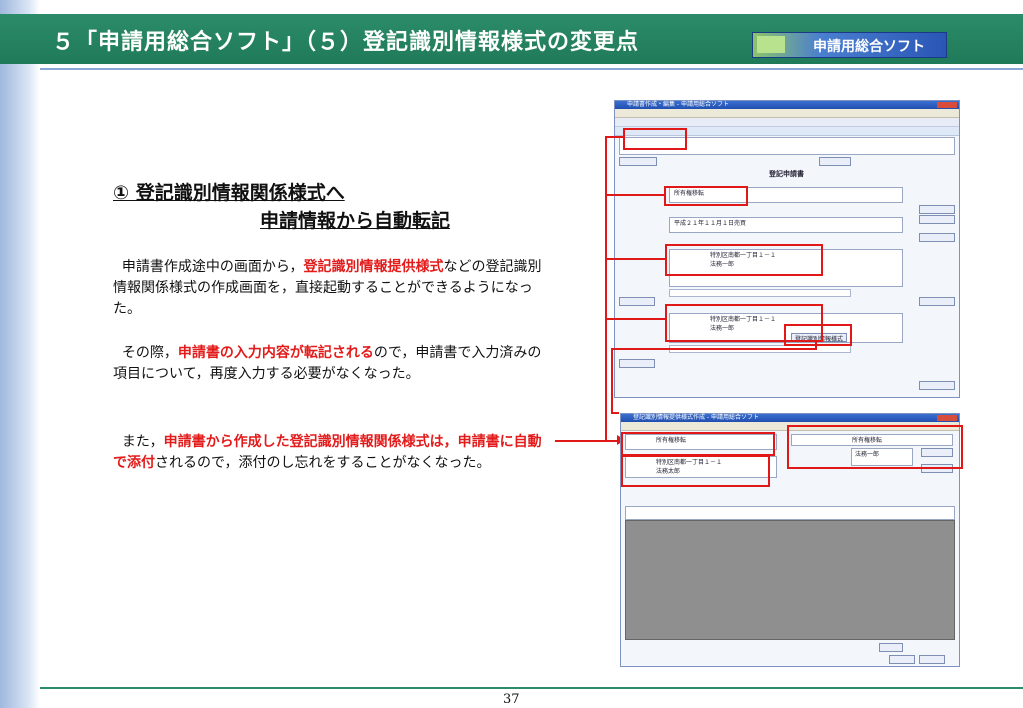  Describe the element at coordinates (149, 353) in the screenshot. I see `p2-text-a: その際，` at that location.